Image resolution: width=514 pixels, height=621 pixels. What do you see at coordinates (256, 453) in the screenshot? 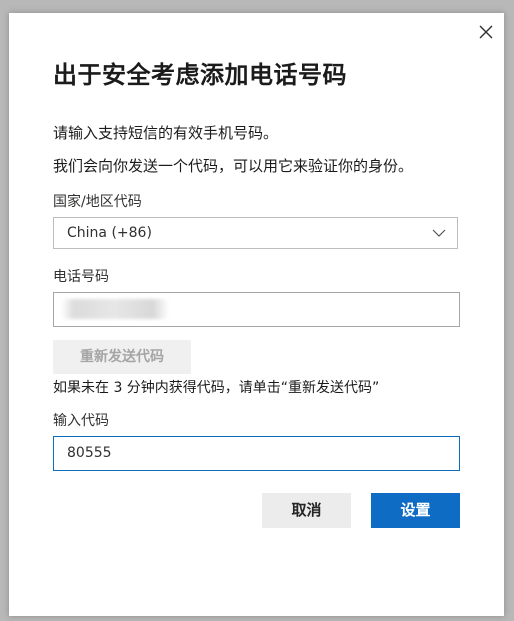
I see `verification-code-input: 80555` at bounding box center [256, 453].